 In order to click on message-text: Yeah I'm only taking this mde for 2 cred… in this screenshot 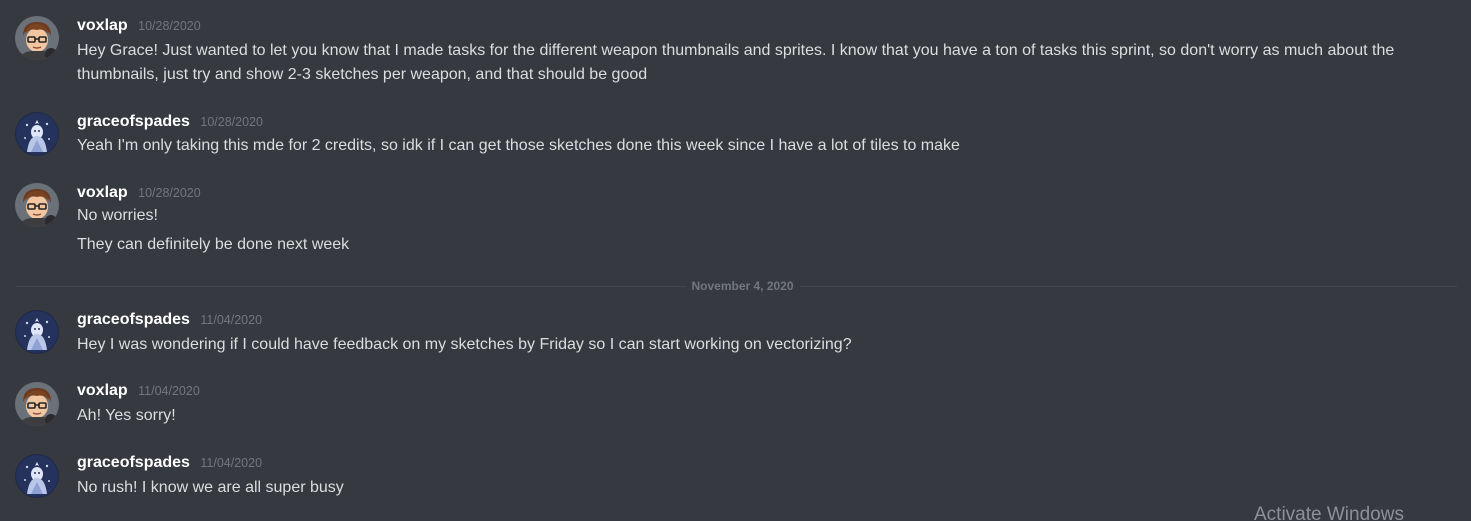, I will do `click(518, 145)`.